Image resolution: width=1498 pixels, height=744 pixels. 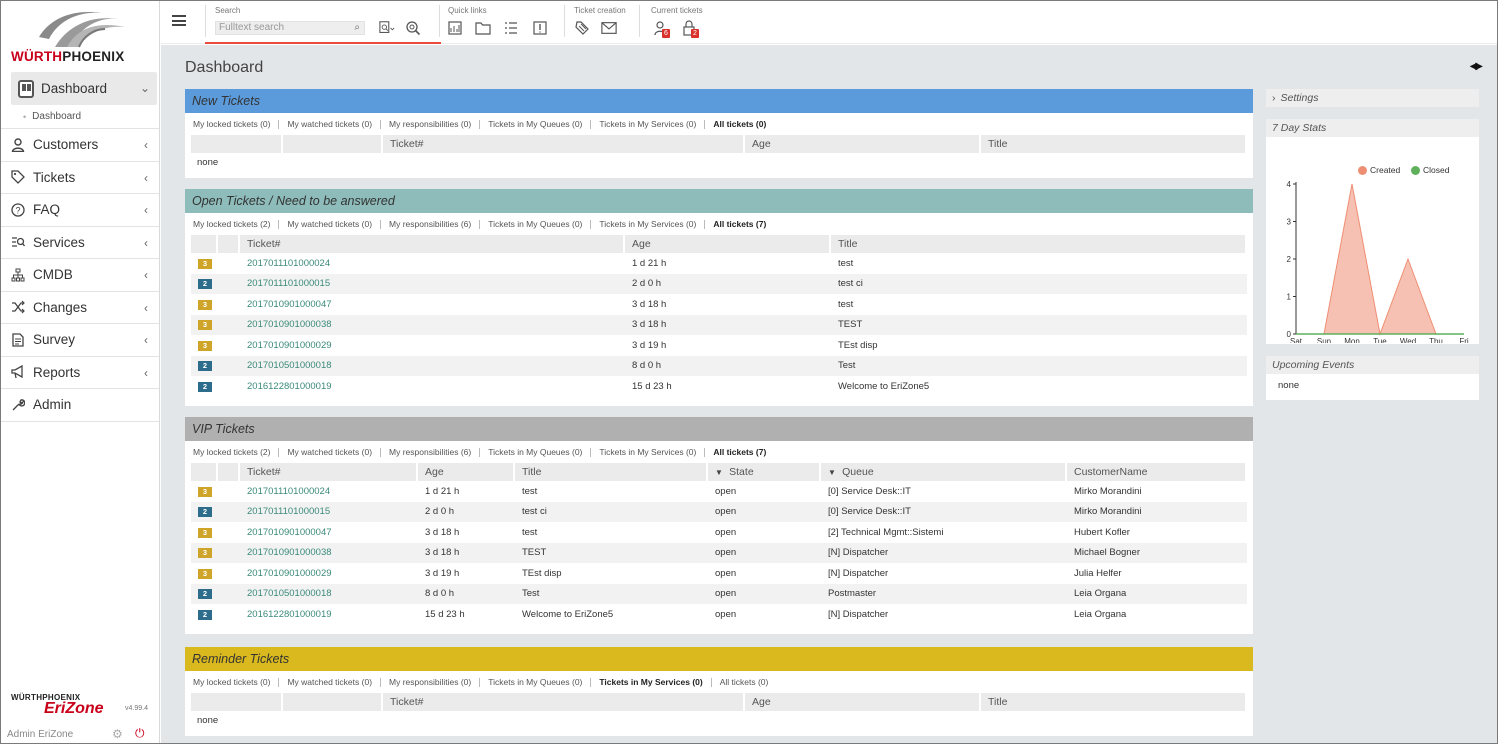 I want to click on sidebar-item-customers: Customers ‹, so click(x=80, y=145).